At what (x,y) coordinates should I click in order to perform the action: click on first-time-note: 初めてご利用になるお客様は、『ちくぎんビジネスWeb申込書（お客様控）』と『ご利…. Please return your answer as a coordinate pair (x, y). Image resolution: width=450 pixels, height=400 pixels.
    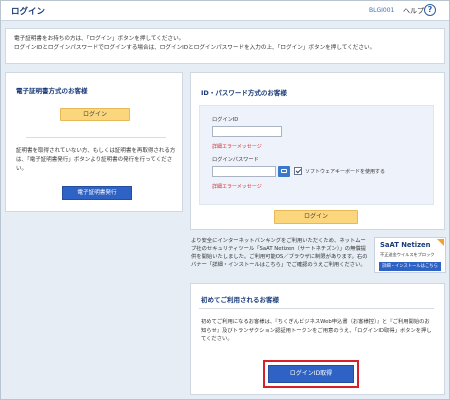
    Looking at the image, I should click on (316, 330).